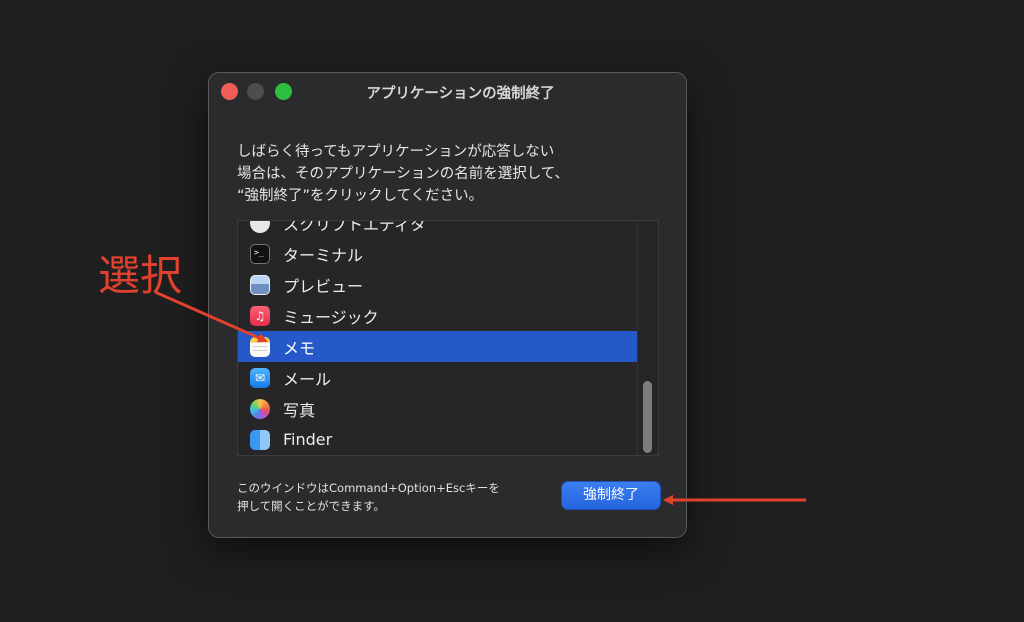 This screenshot has width=1024, height=622. Describe the element at coordinates (438, 315) in the screenshot. I see `list-item-music: ♫ ミュージック` at that location.